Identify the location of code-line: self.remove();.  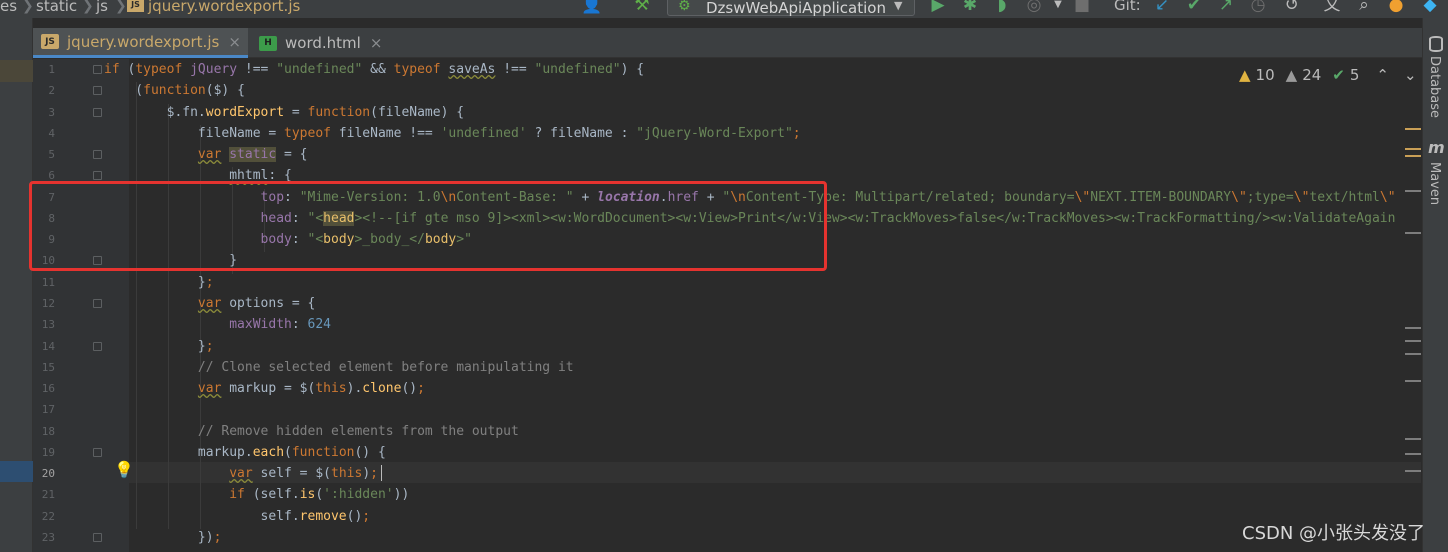
(237, 516).